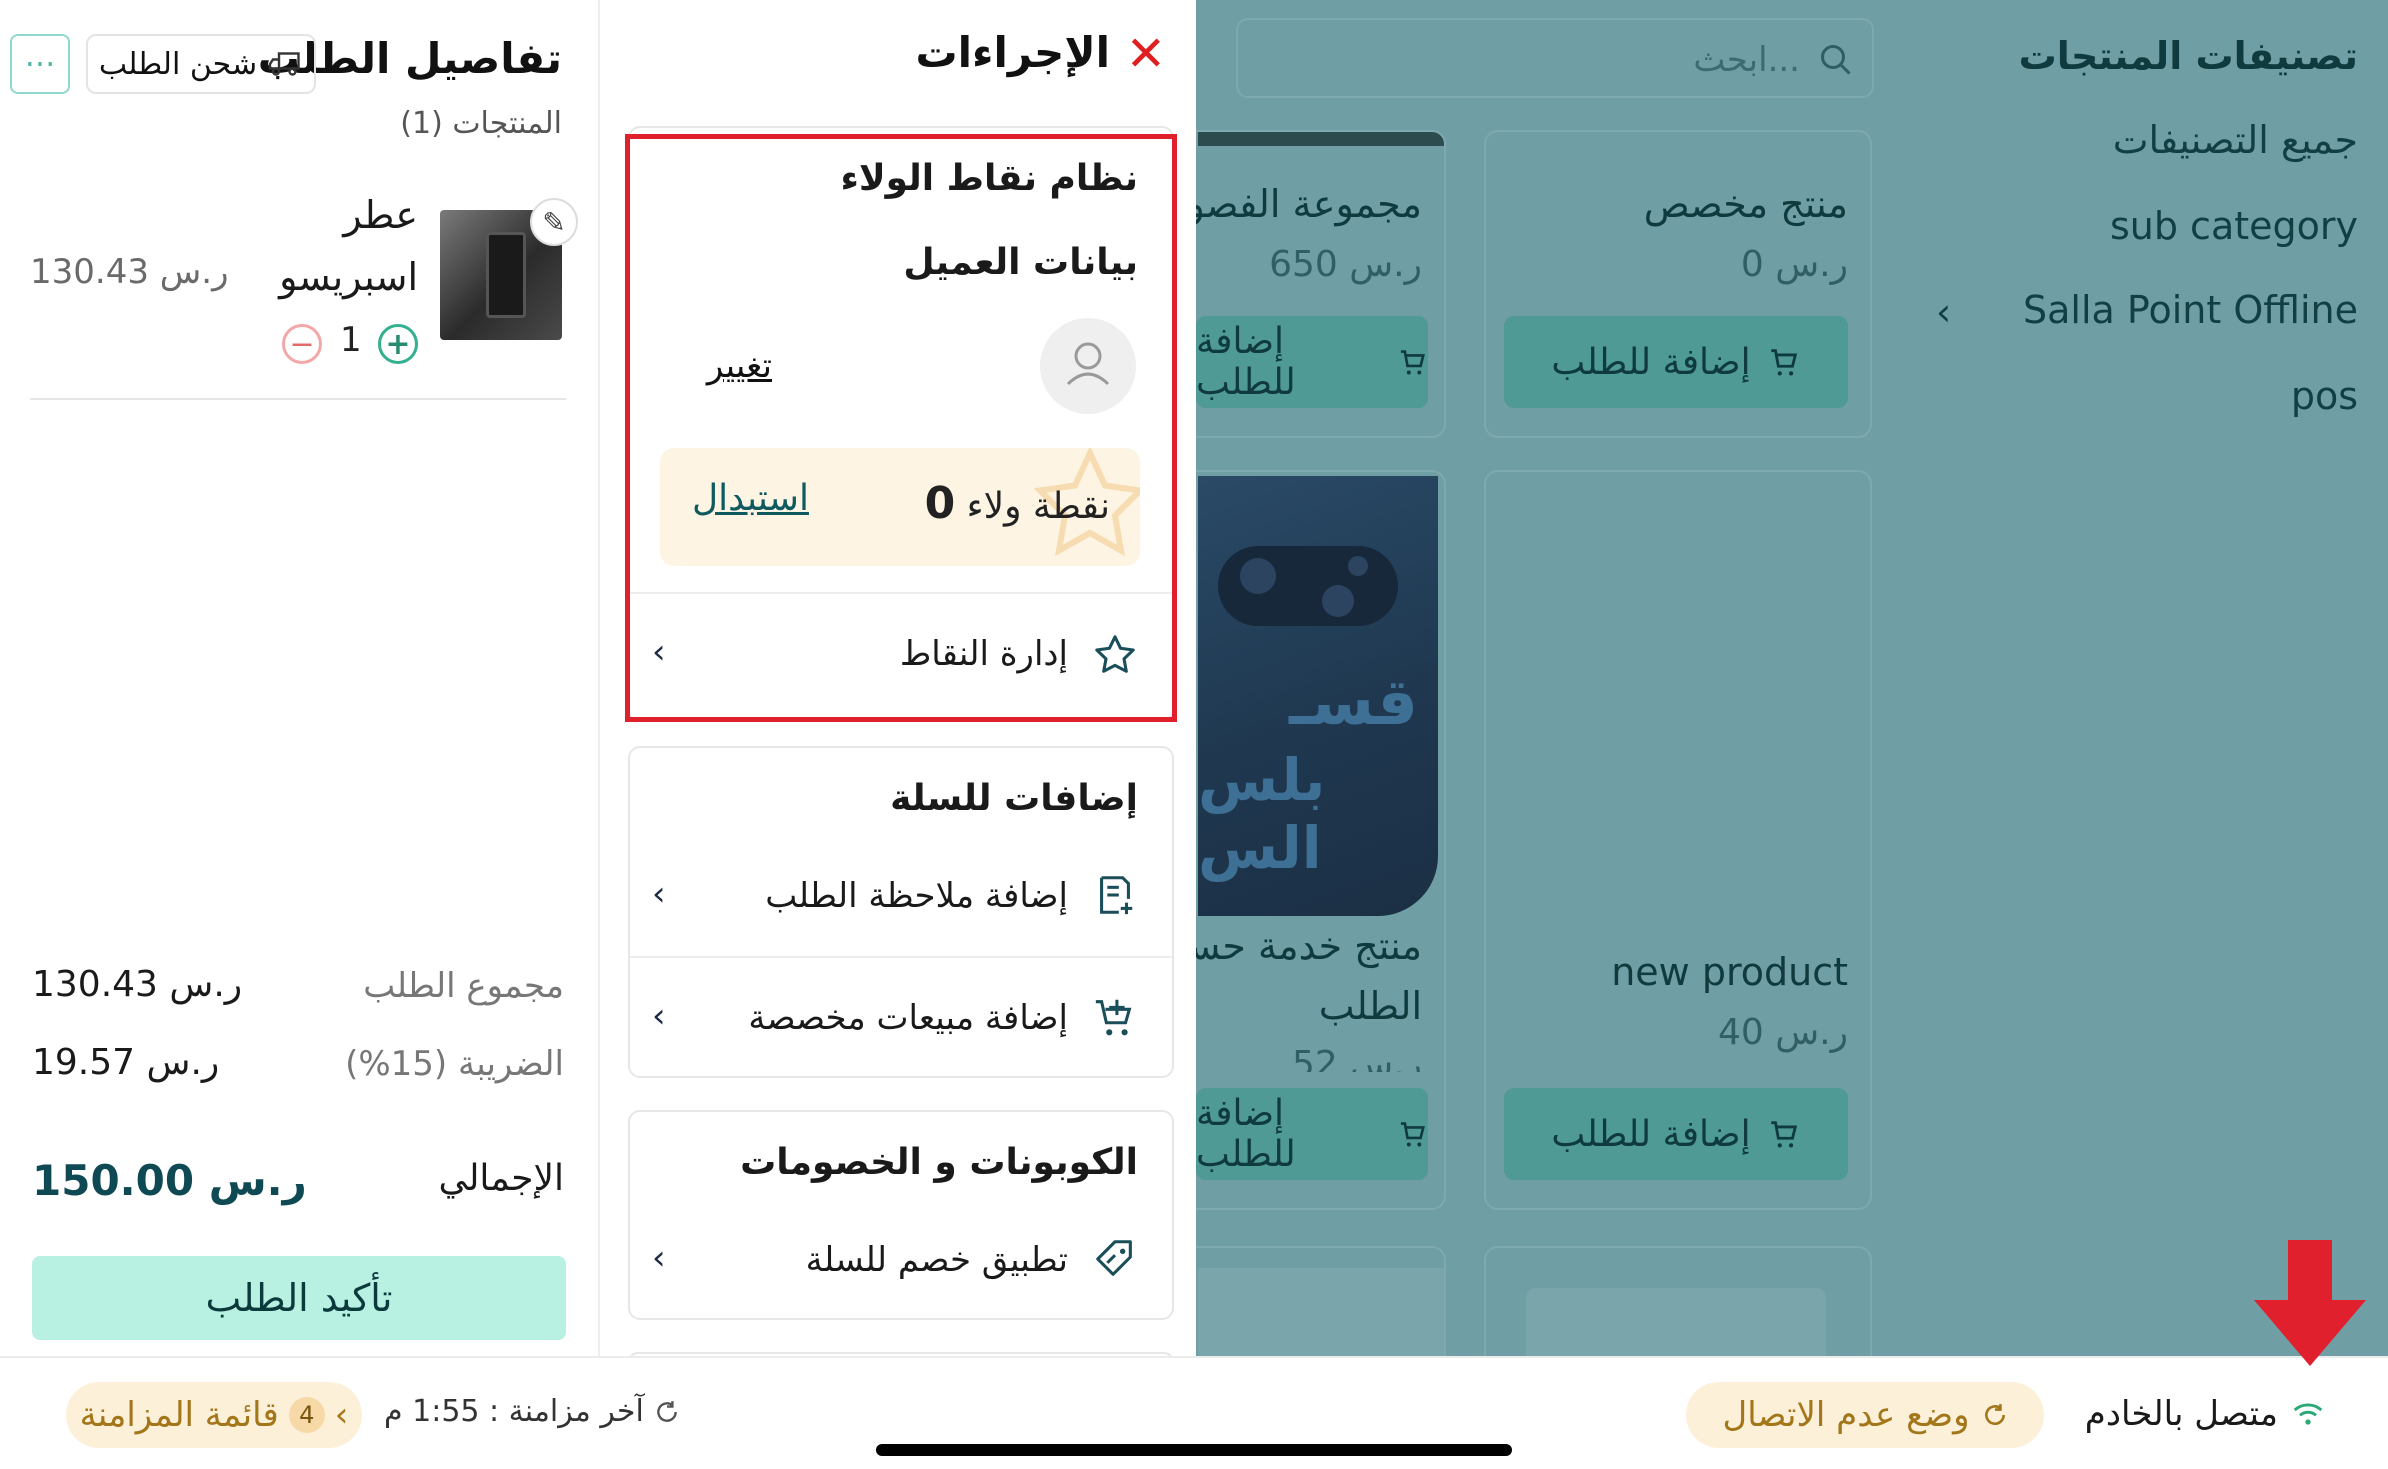 This screenshot has width=2388, height=1469. What do you see at coordinates (1114, 1258) in the screenshot?
I see `discount-tag-icon` at bounding box center [1114, 1258].